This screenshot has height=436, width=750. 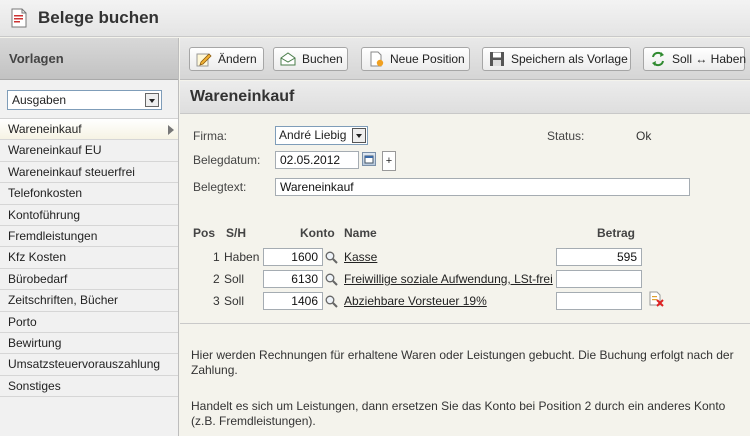 I want to click on book-button-label: Buchen, so click(x=322, y=59).